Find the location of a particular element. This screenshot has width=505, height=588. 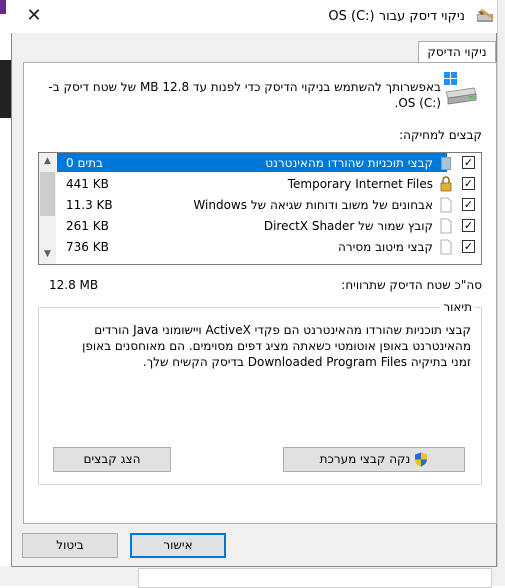

file-name: Temporary Internet Files is located at coordinates (360, 184).